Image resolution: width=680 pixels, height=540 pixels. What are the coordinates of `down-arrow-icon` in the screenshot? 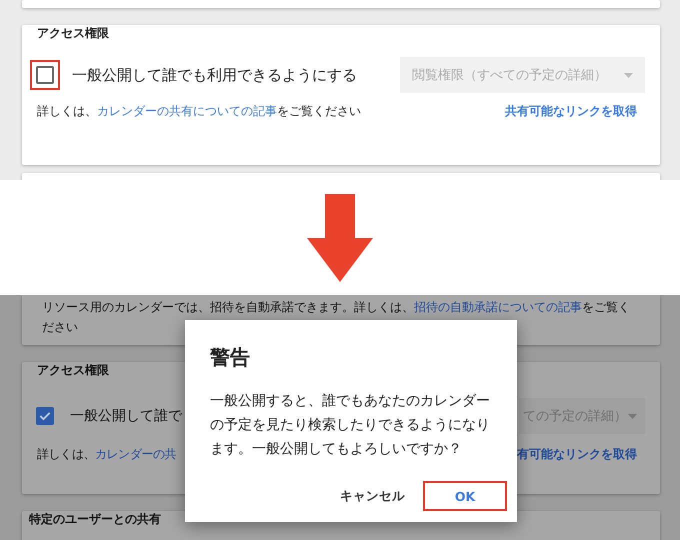 It's located at (340, 238).